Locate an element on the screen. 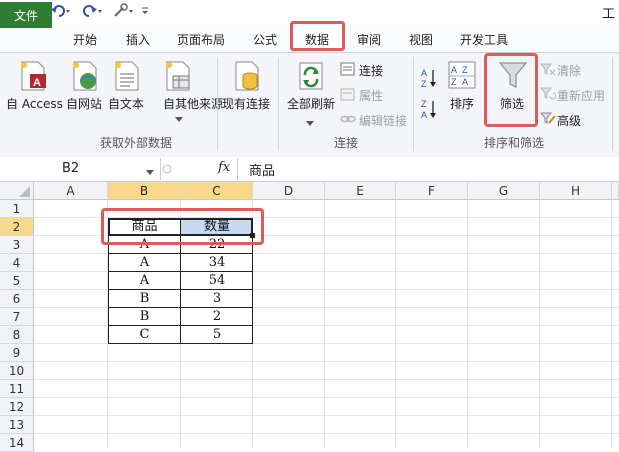  sort-az-icon: AZ is located at coordinates (429, 79).